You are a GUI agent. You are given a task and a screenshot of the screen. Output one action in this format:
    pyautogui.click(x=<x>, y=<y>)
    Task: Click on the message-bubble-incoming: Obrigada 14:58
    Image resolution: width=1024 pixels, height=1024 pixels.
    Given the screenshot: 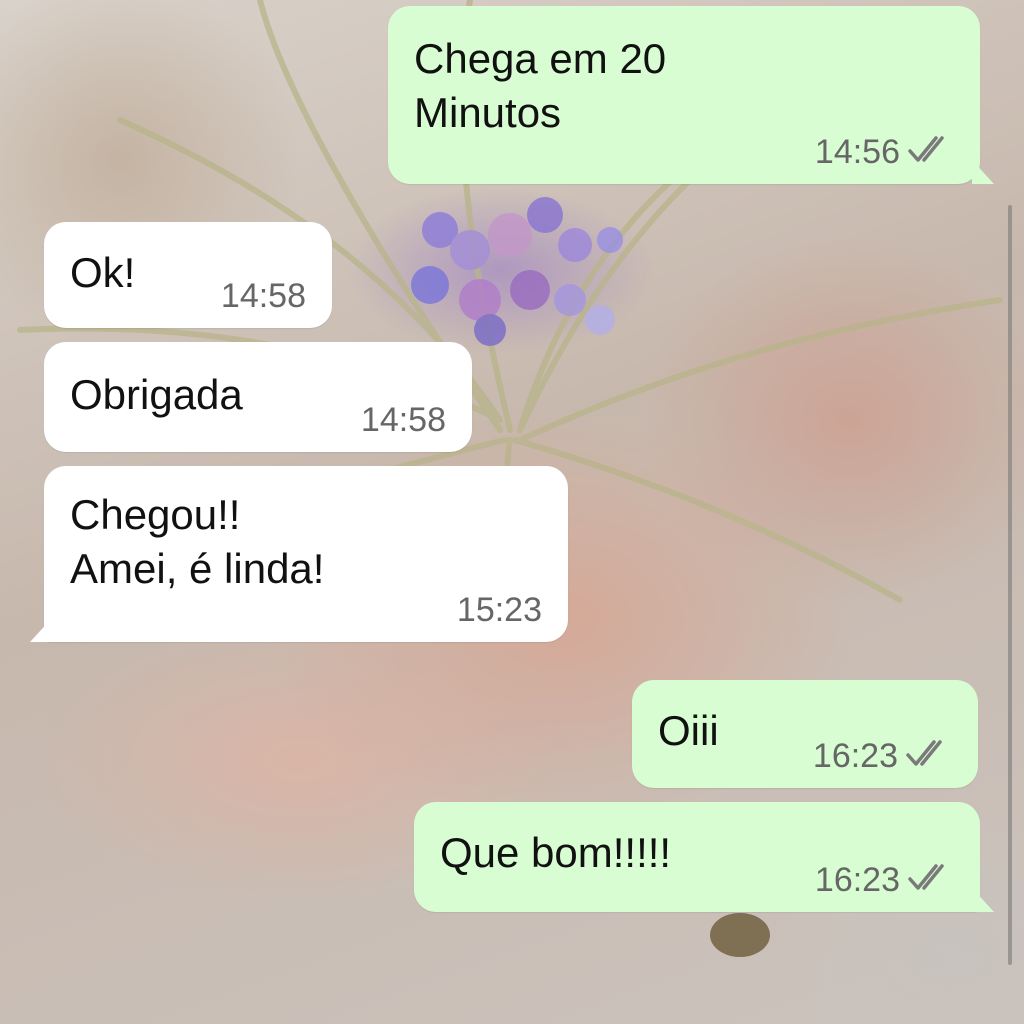 What is the action you would take?
    pyautogui.click(x=258, y=397)
    